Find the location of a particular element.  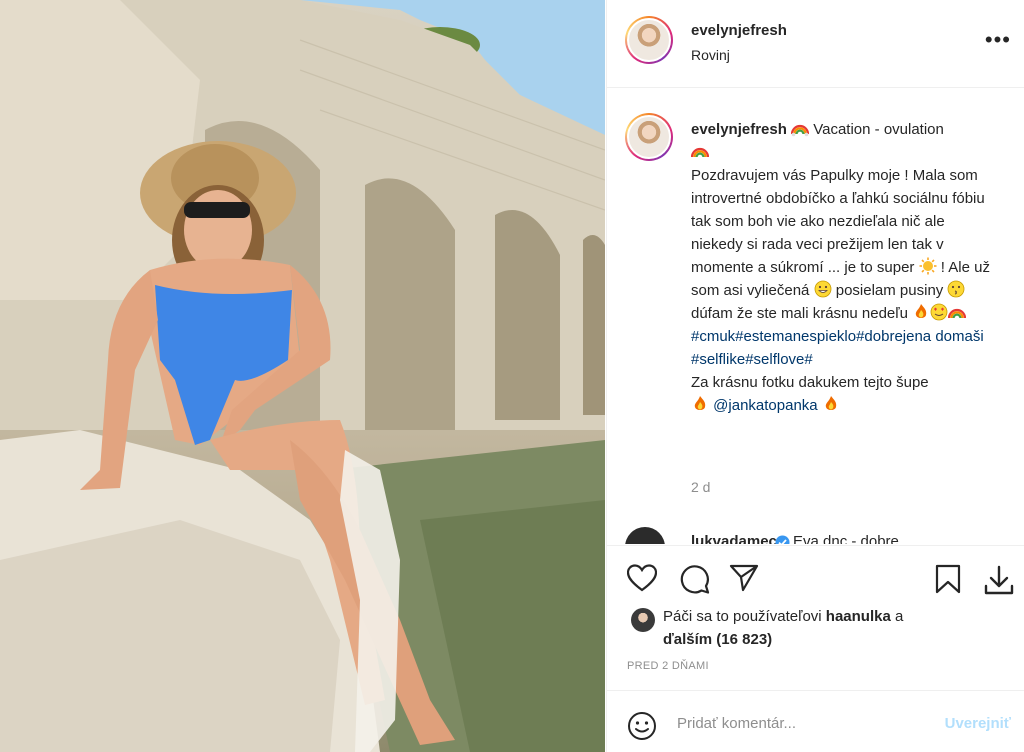

post-comment-button: Uverejniť is located at coordinates (978, 723).